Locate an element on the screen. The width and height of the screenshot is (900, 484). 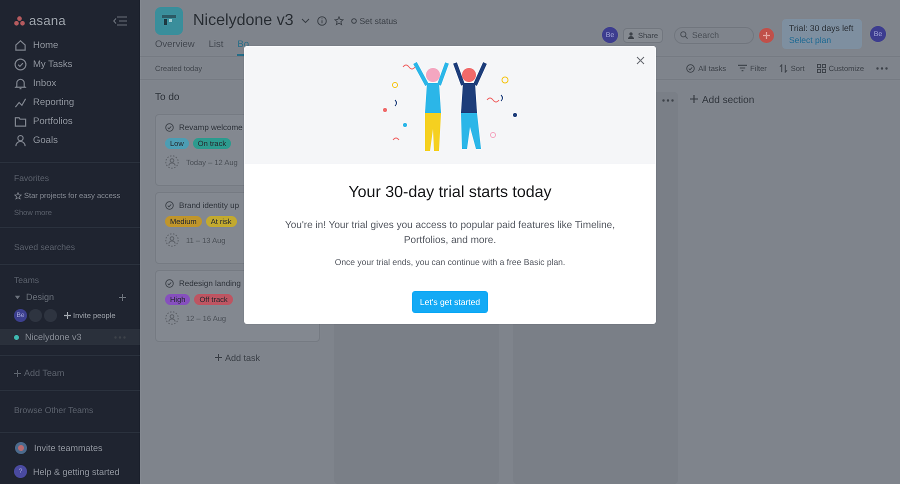
section-heading: Teams is located at coordinates (27, 280).